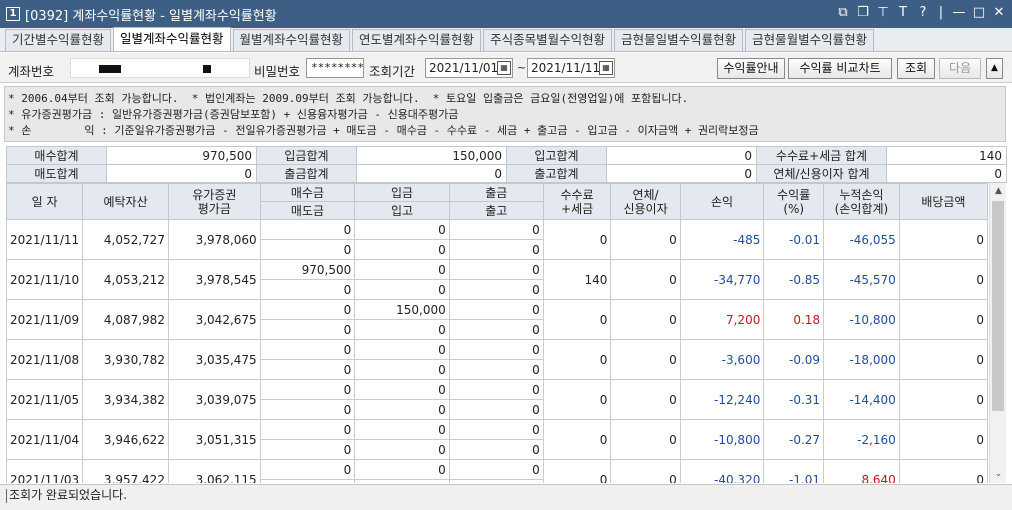 This screenshot has width=1012, height=510. I want to click on cell-deposit-assets: 3,946,622, so click(125, 439).